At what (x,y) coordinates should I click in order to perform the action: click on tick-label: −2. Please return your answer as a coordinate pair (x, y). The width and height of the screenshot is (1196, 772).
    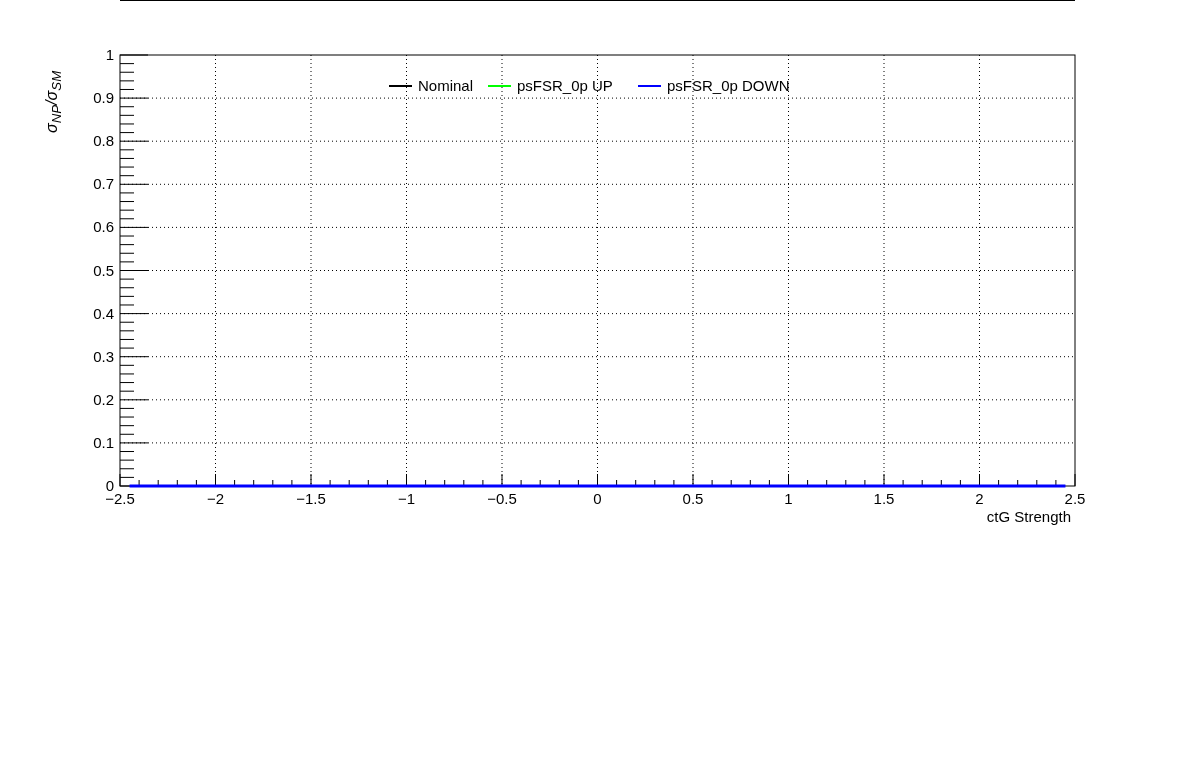
    Looking at the image, I should click on (215, 498).